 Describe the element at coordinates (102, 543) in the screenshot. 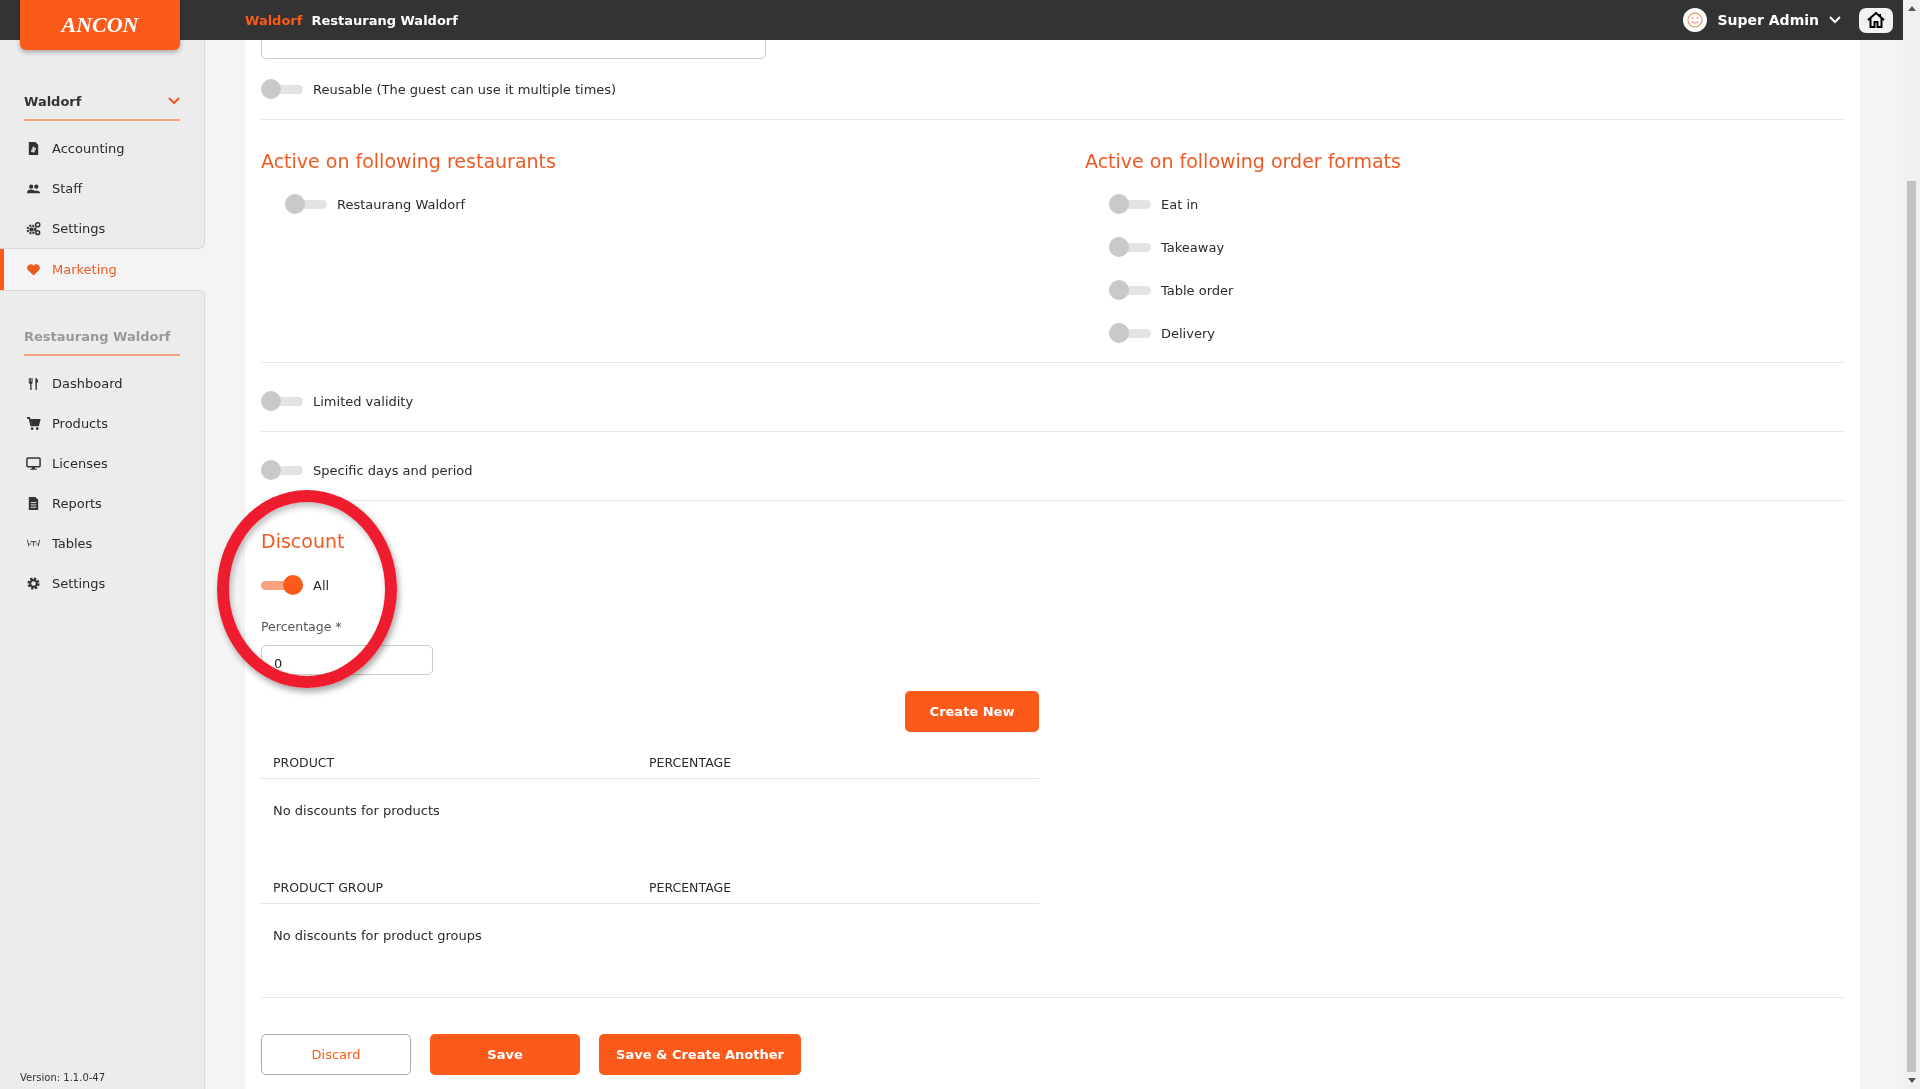

I see `sidebar-item: Tables` at that location.